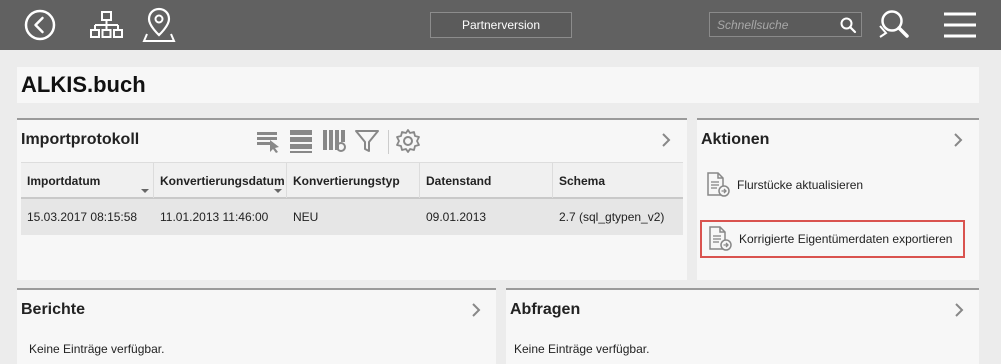  Describe the element at coordinates (545, 309) in the screenshot. I see `panel-title: Abfragen` at that location.